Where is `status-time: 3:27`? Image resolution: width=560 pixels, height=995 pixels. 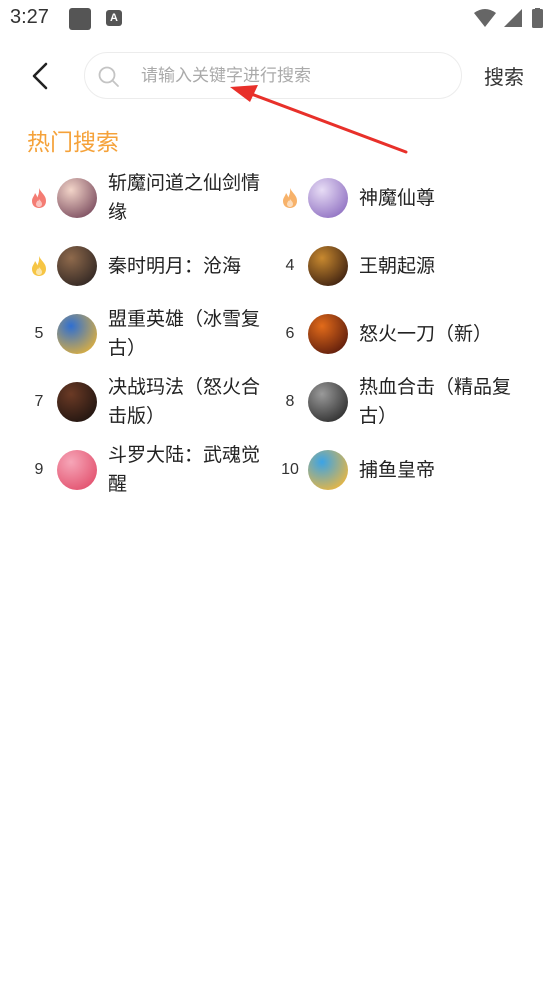
status-time: 3:27 is located at coordinates (29, 17).